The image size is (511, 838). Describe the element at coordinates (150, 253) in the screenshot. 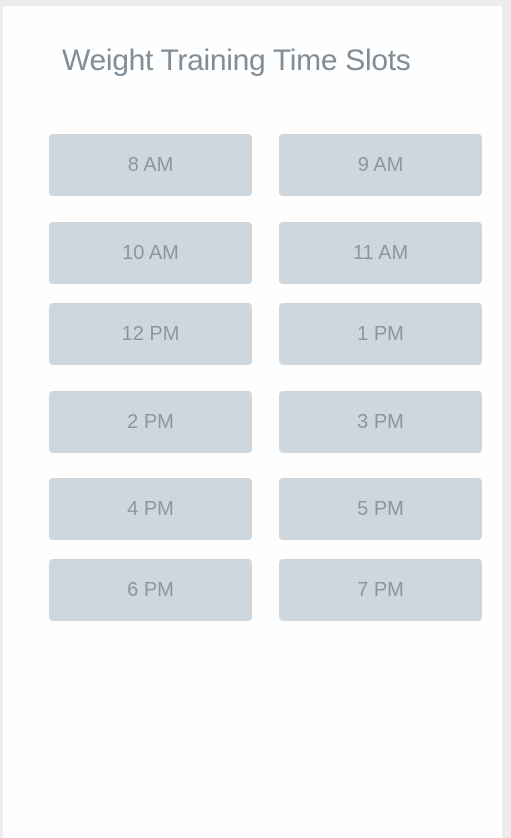

I see `time-slot-button: 10 AM` at that location.